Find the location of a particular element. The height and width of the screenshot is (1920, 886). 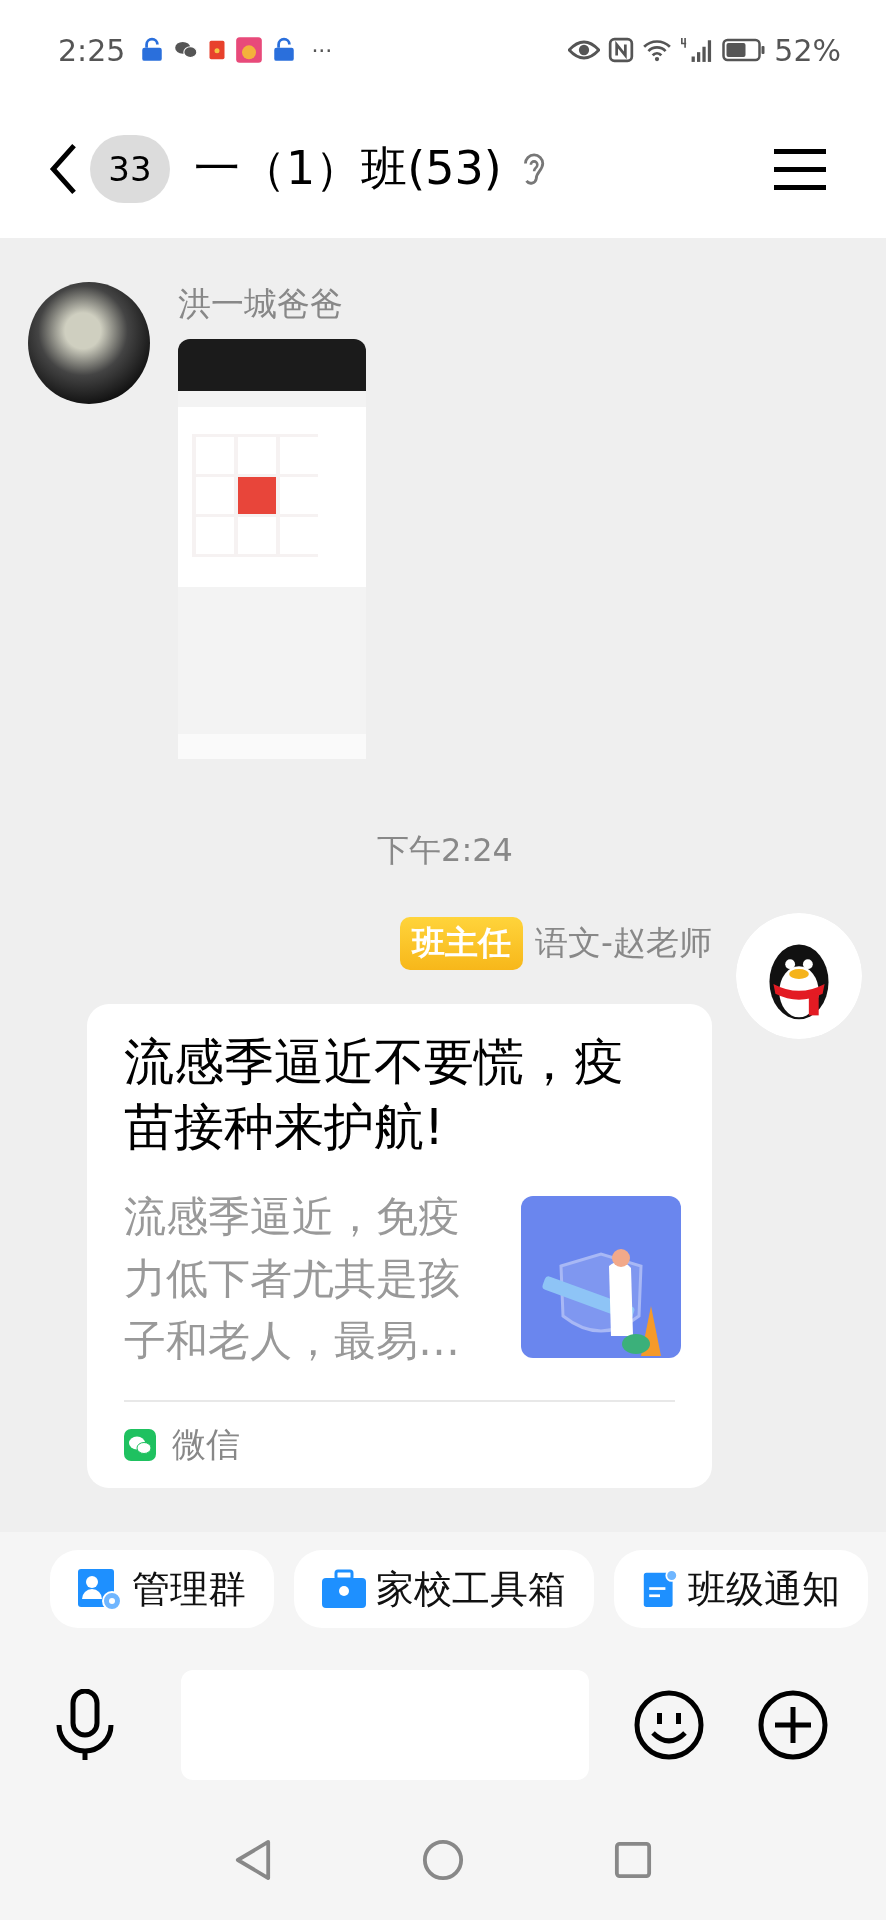

screenshot-thumbnail is located at coordinates (272, 549).